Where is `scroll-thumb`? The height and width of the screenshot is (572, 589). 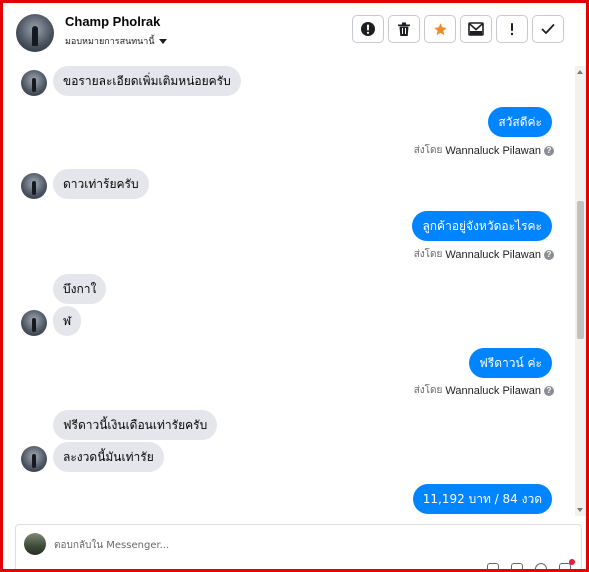 scroll-thumb is located at coordinates (580, 270).